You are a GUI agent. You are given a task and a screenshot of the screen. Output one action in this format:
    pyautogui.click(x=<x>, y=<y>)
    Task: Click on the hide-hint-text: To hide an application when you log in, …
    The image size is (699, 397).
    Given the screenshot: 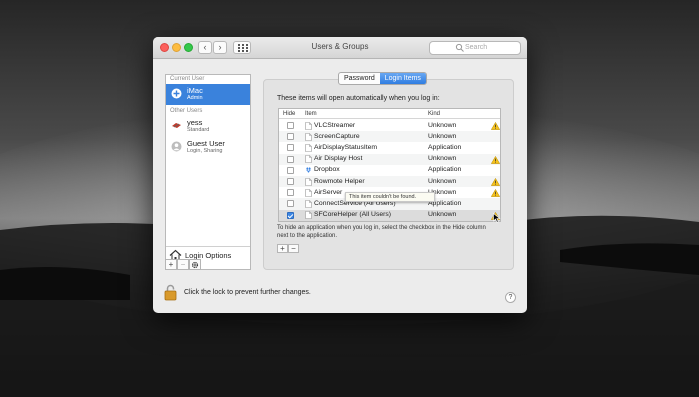 What is the action you would take?
    pyautogui.click(x=381, y=232)
    